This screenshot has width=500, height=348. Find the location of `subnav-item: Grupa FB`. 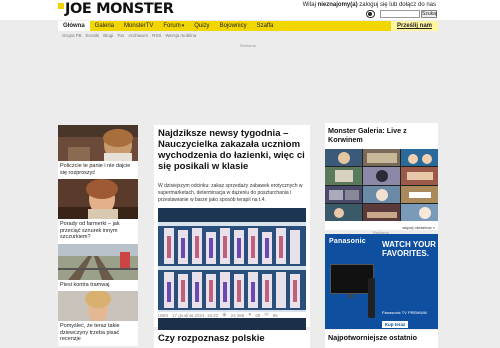

subnav-item: Grupa FB is located at coordinates (72, 35).